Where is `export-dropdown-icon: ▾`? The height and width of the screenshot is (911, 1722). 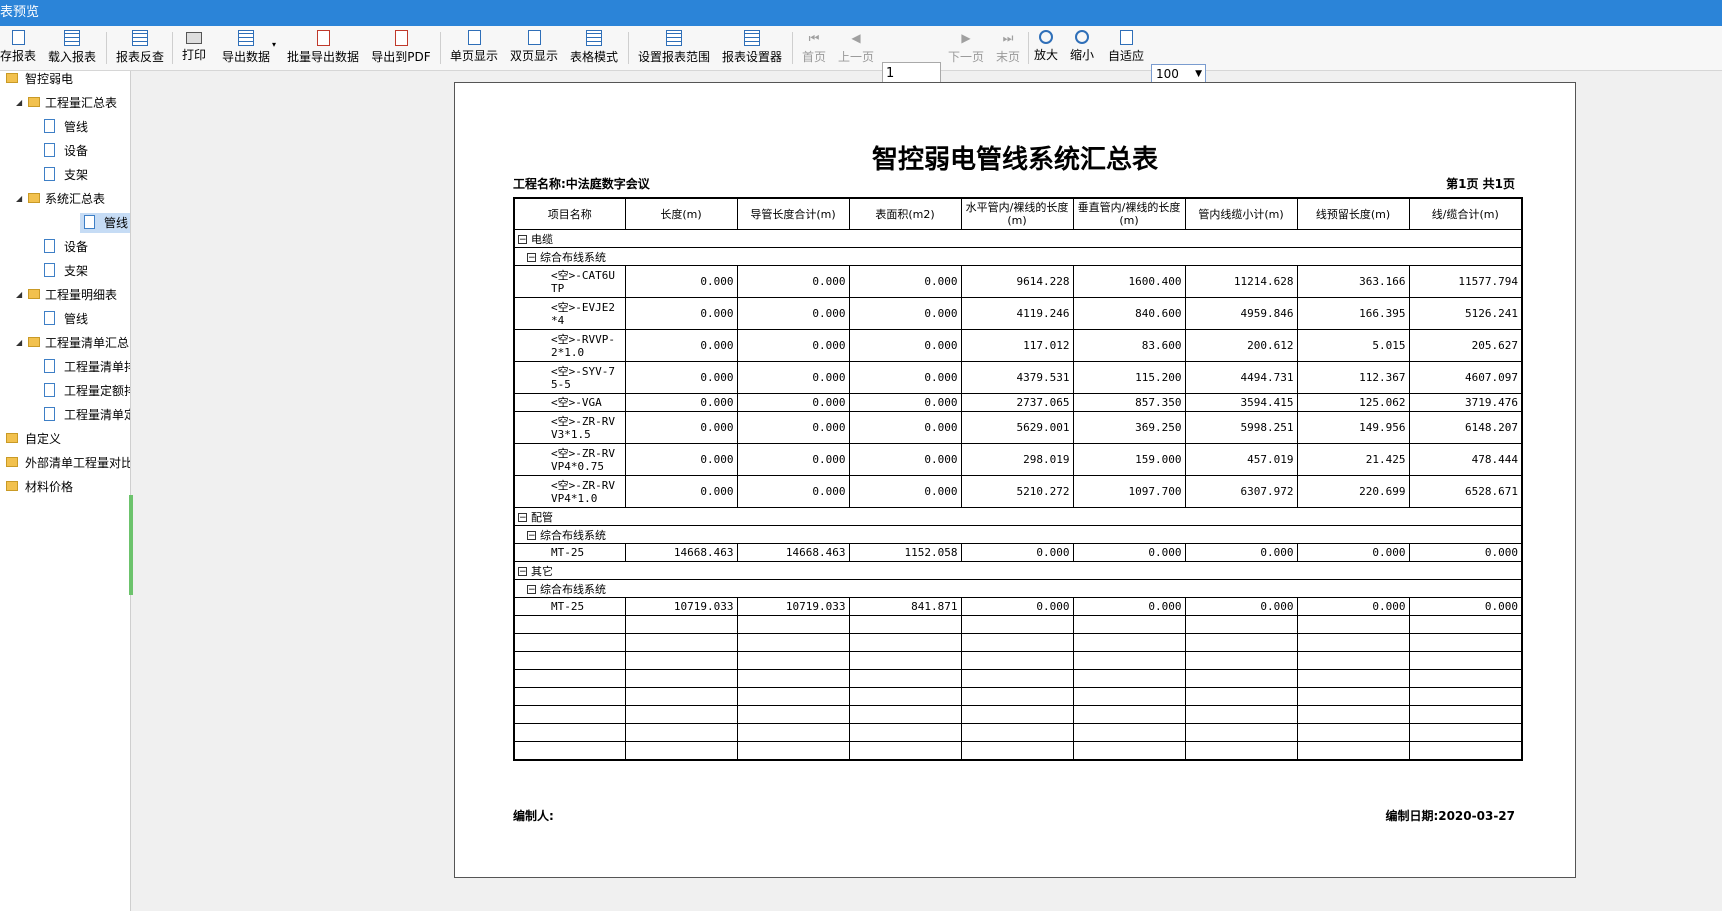
export-dropdown-icon: ▾ is located at coordinates (274, 60).